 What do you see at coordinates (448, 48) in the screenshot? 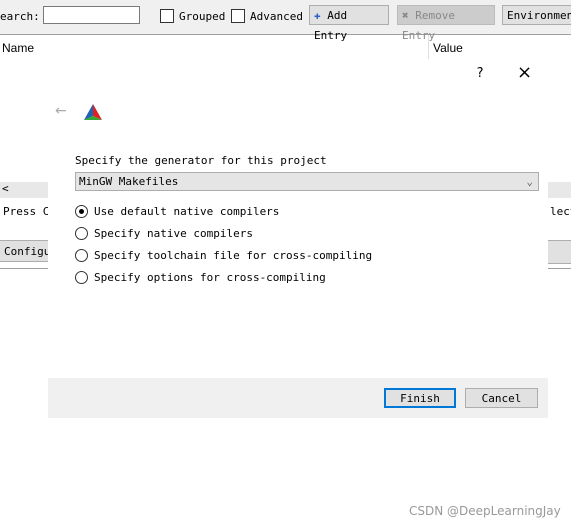
I see `column-value: Value` at bounding box center [448, 48].